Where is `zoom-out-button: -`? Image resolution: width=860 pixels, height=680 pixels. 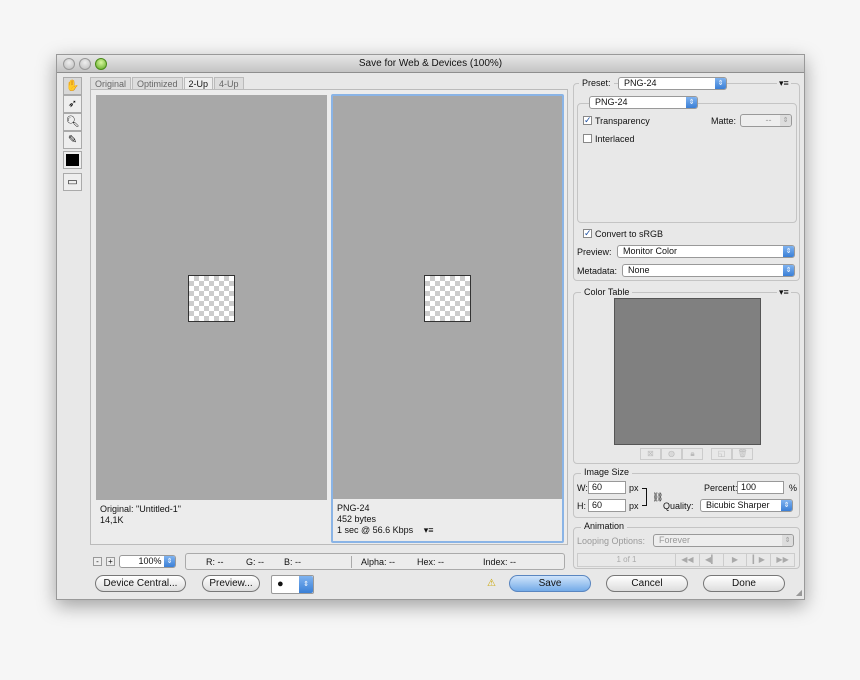
zoom-out-button: - is located at coordinates (97, 561).